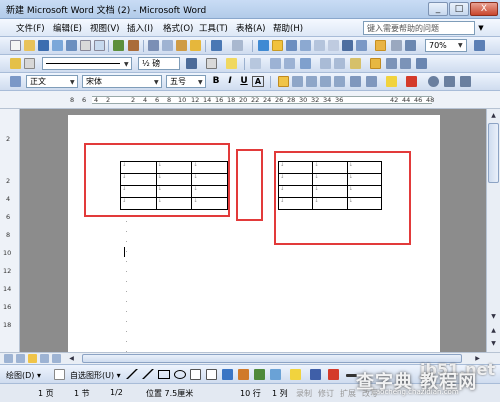 The width and height of the screenshot is (500, 402). Describe the element at coordinates (95, 375) in the screenshot. I see `autoshapes-menu-button: 自选图形(U) ▾` at that location.